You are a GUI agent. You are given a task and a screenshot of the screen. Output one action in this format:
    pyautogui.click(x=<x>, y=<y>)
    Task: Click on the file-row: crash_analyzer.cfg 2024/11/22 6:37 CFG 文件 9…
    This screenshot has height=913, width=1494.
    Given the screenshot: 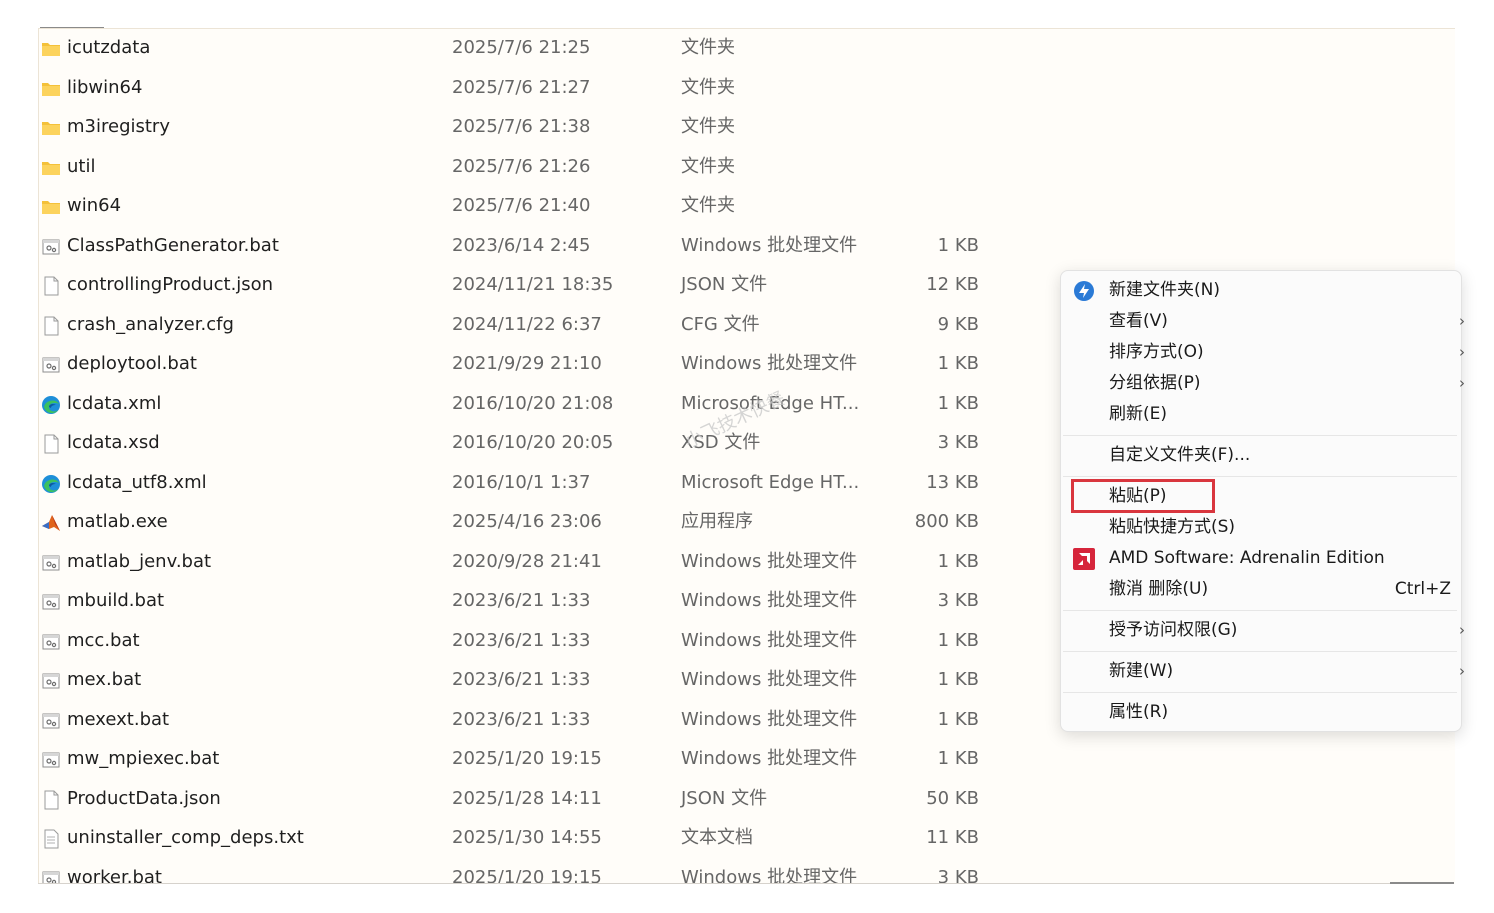 What is the action you would take?
    pyautogui.click(x=539, y=325)
    